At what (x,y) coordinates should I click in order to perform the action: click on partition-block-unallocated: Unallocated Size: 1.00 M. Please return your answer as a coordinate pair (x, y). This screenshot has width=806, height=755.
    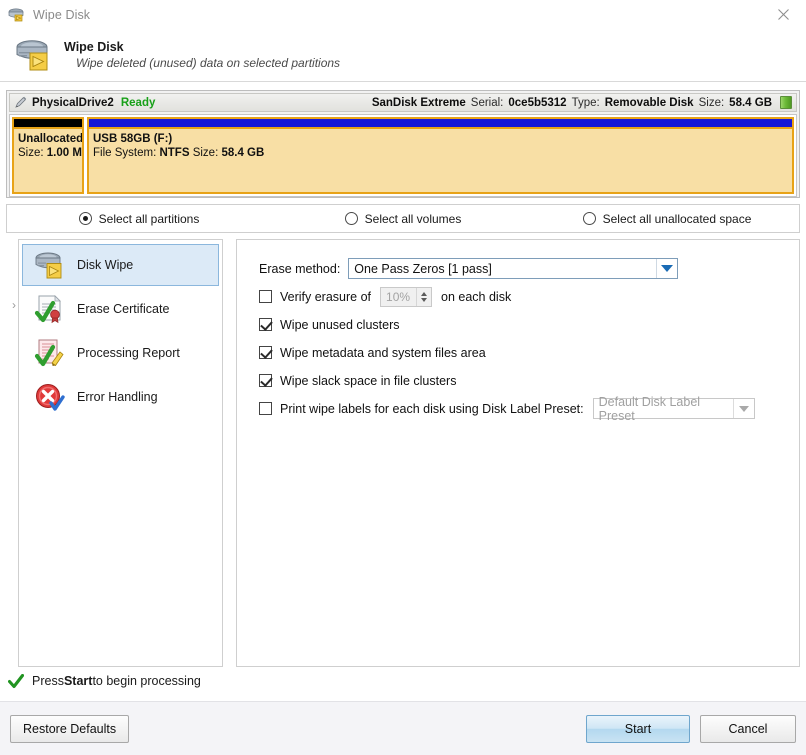
    Looking at the image, I should click on (48, 155).